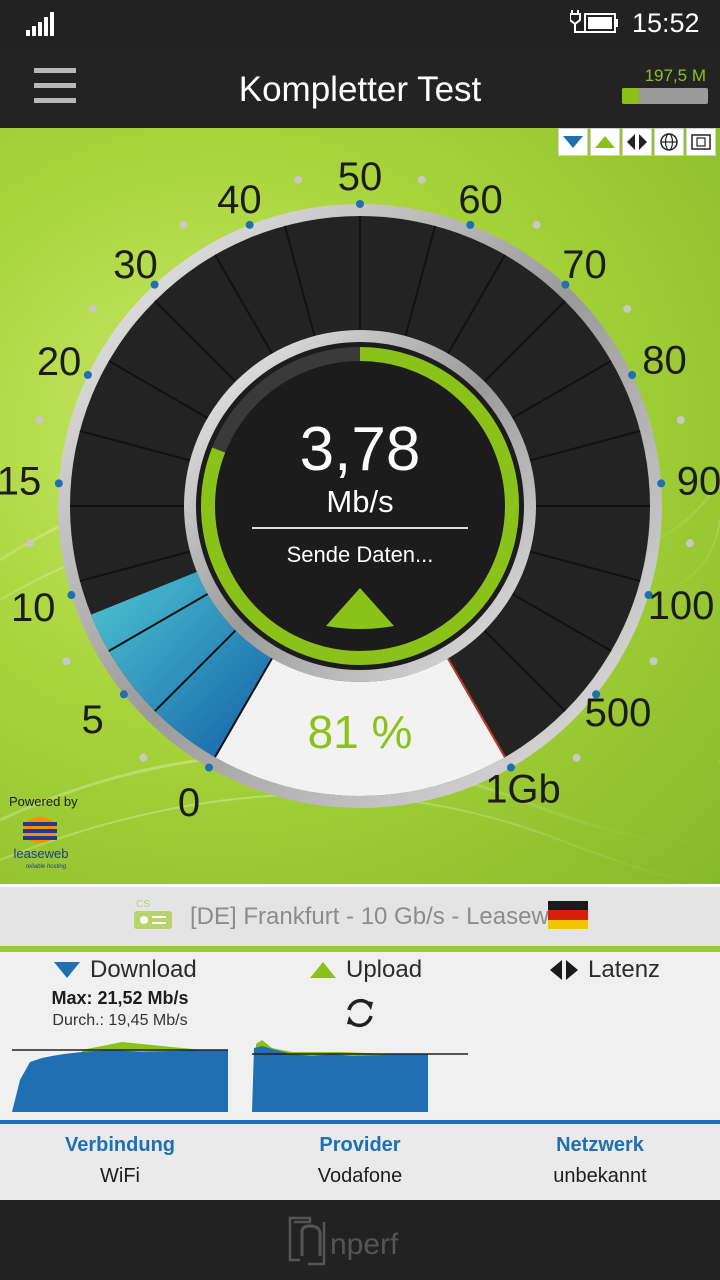 This screenshot has height=1280, width=720. Describe the element at coordinates (523, 789) in the screenshot. I see `gauge-scale-label: 1Gb` at that location.